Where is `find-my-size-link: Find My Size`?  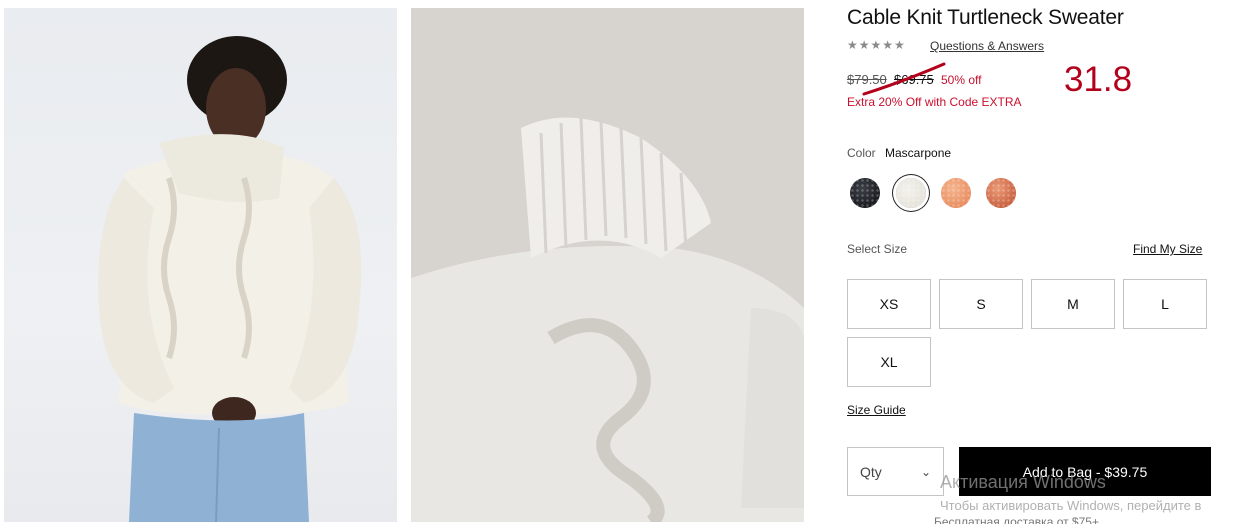 find-my-size-link: Find My Size is located at coordinates (1167, 249).